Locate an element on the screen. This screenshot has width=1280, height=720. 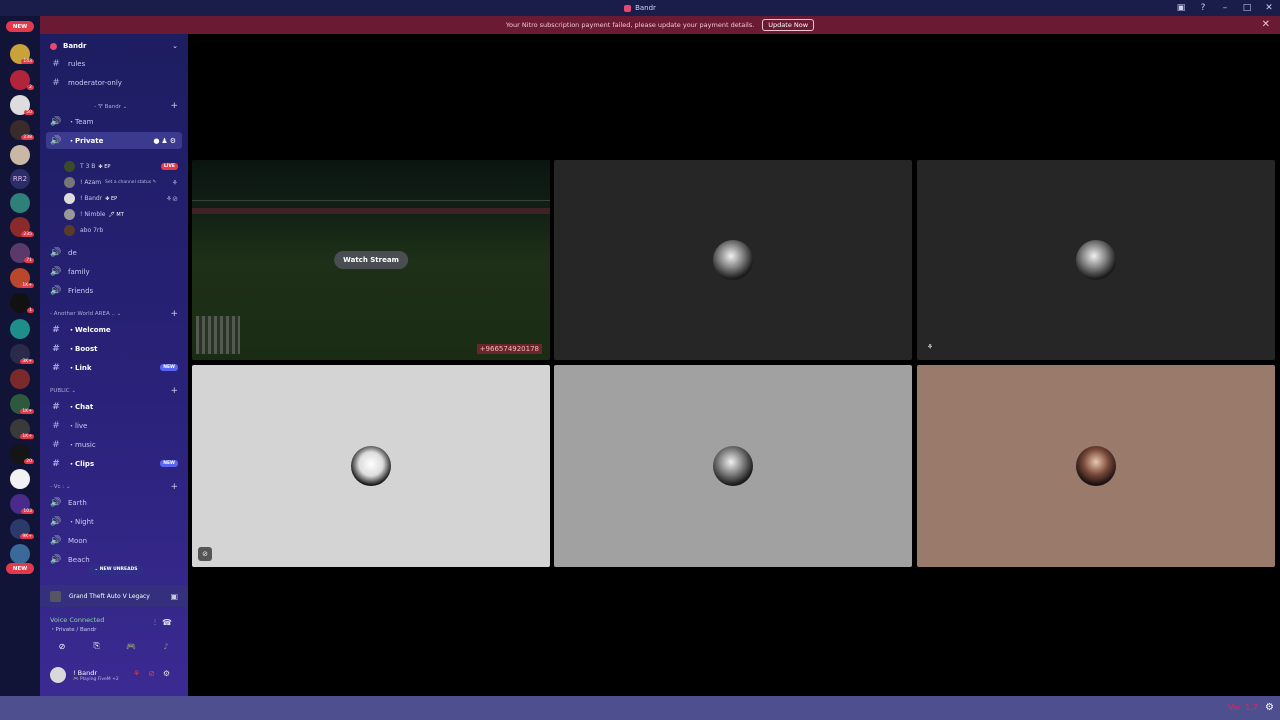
stream-icon: ▣ is located at coordinates (174, 596).